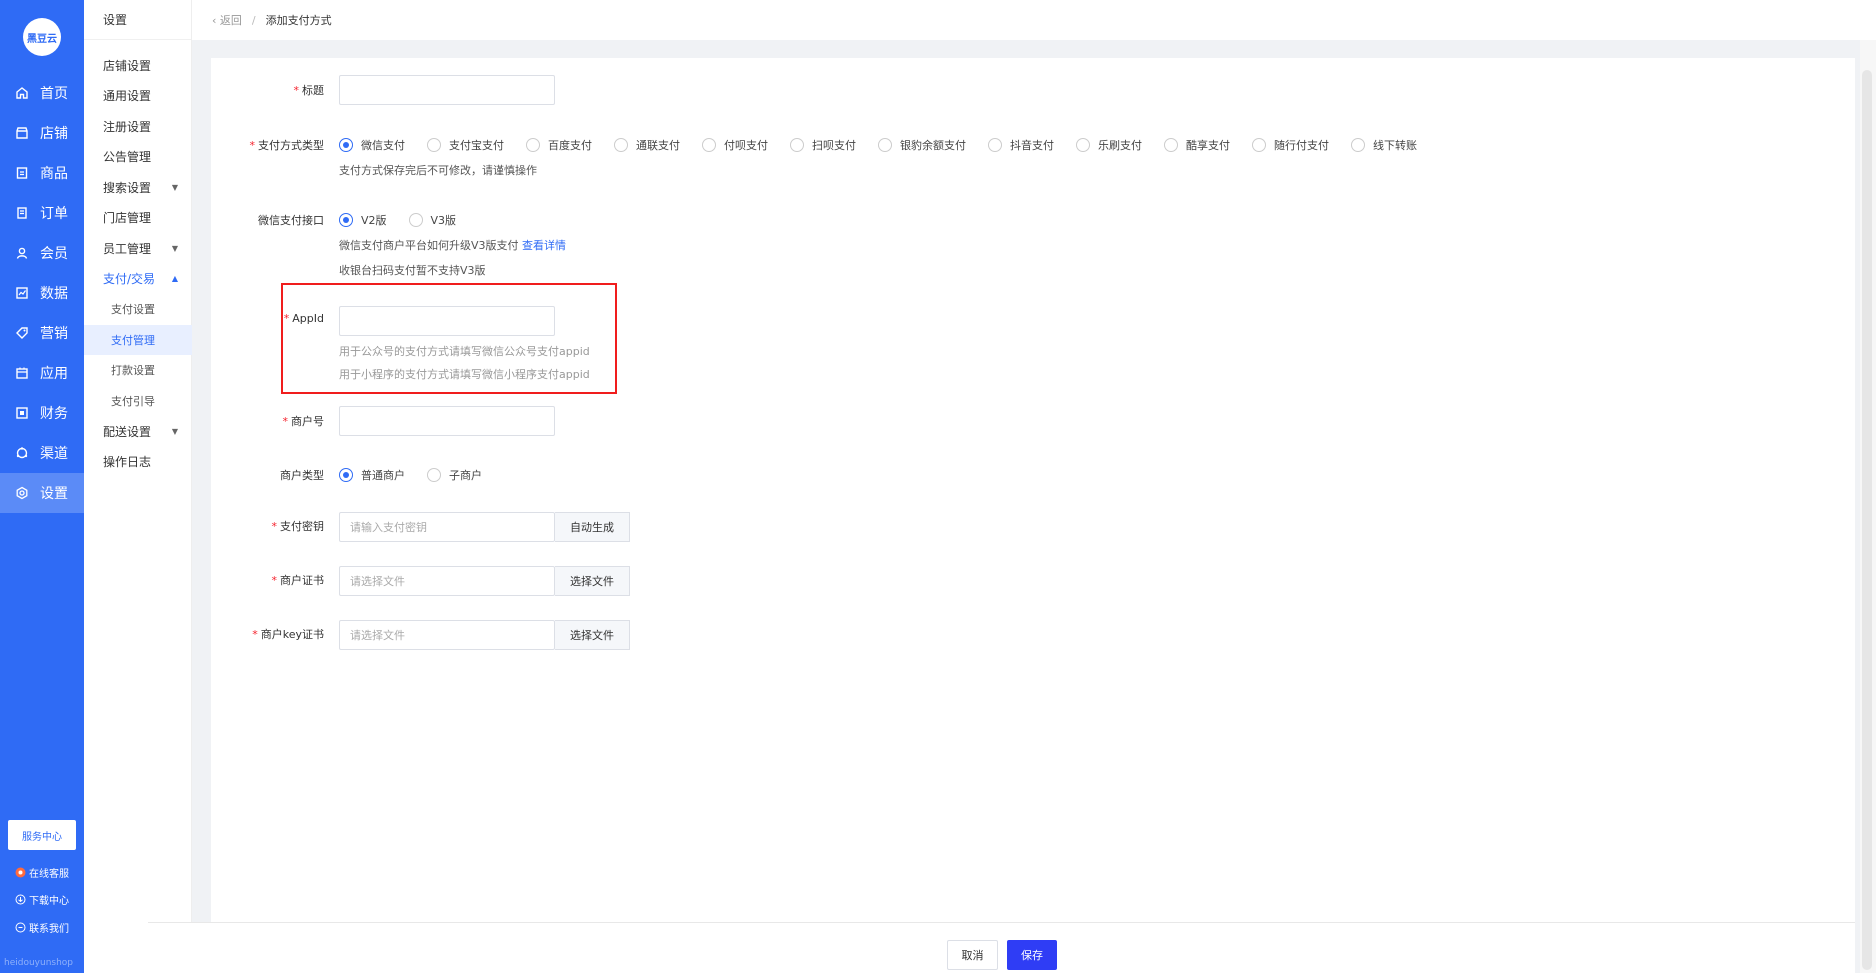  Describe the element at coordinates (735, 145) in the screenshot. I see `pay-type-fubei: 付呗支付` at that location.